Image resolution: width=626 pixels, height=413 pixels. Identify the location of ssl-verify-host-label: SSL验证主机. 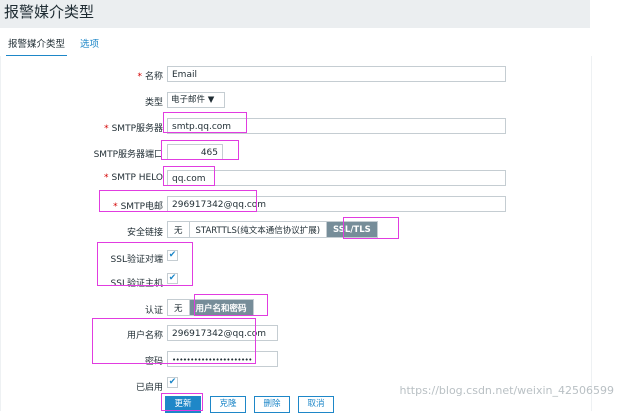
(136, 284).